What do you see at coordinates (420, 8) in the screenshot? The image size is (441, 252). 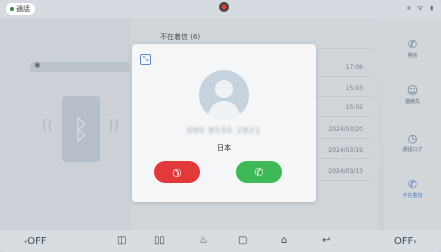 I see `status-icons: ✲ ᯤ ▮` at bounding box center [420, 8].